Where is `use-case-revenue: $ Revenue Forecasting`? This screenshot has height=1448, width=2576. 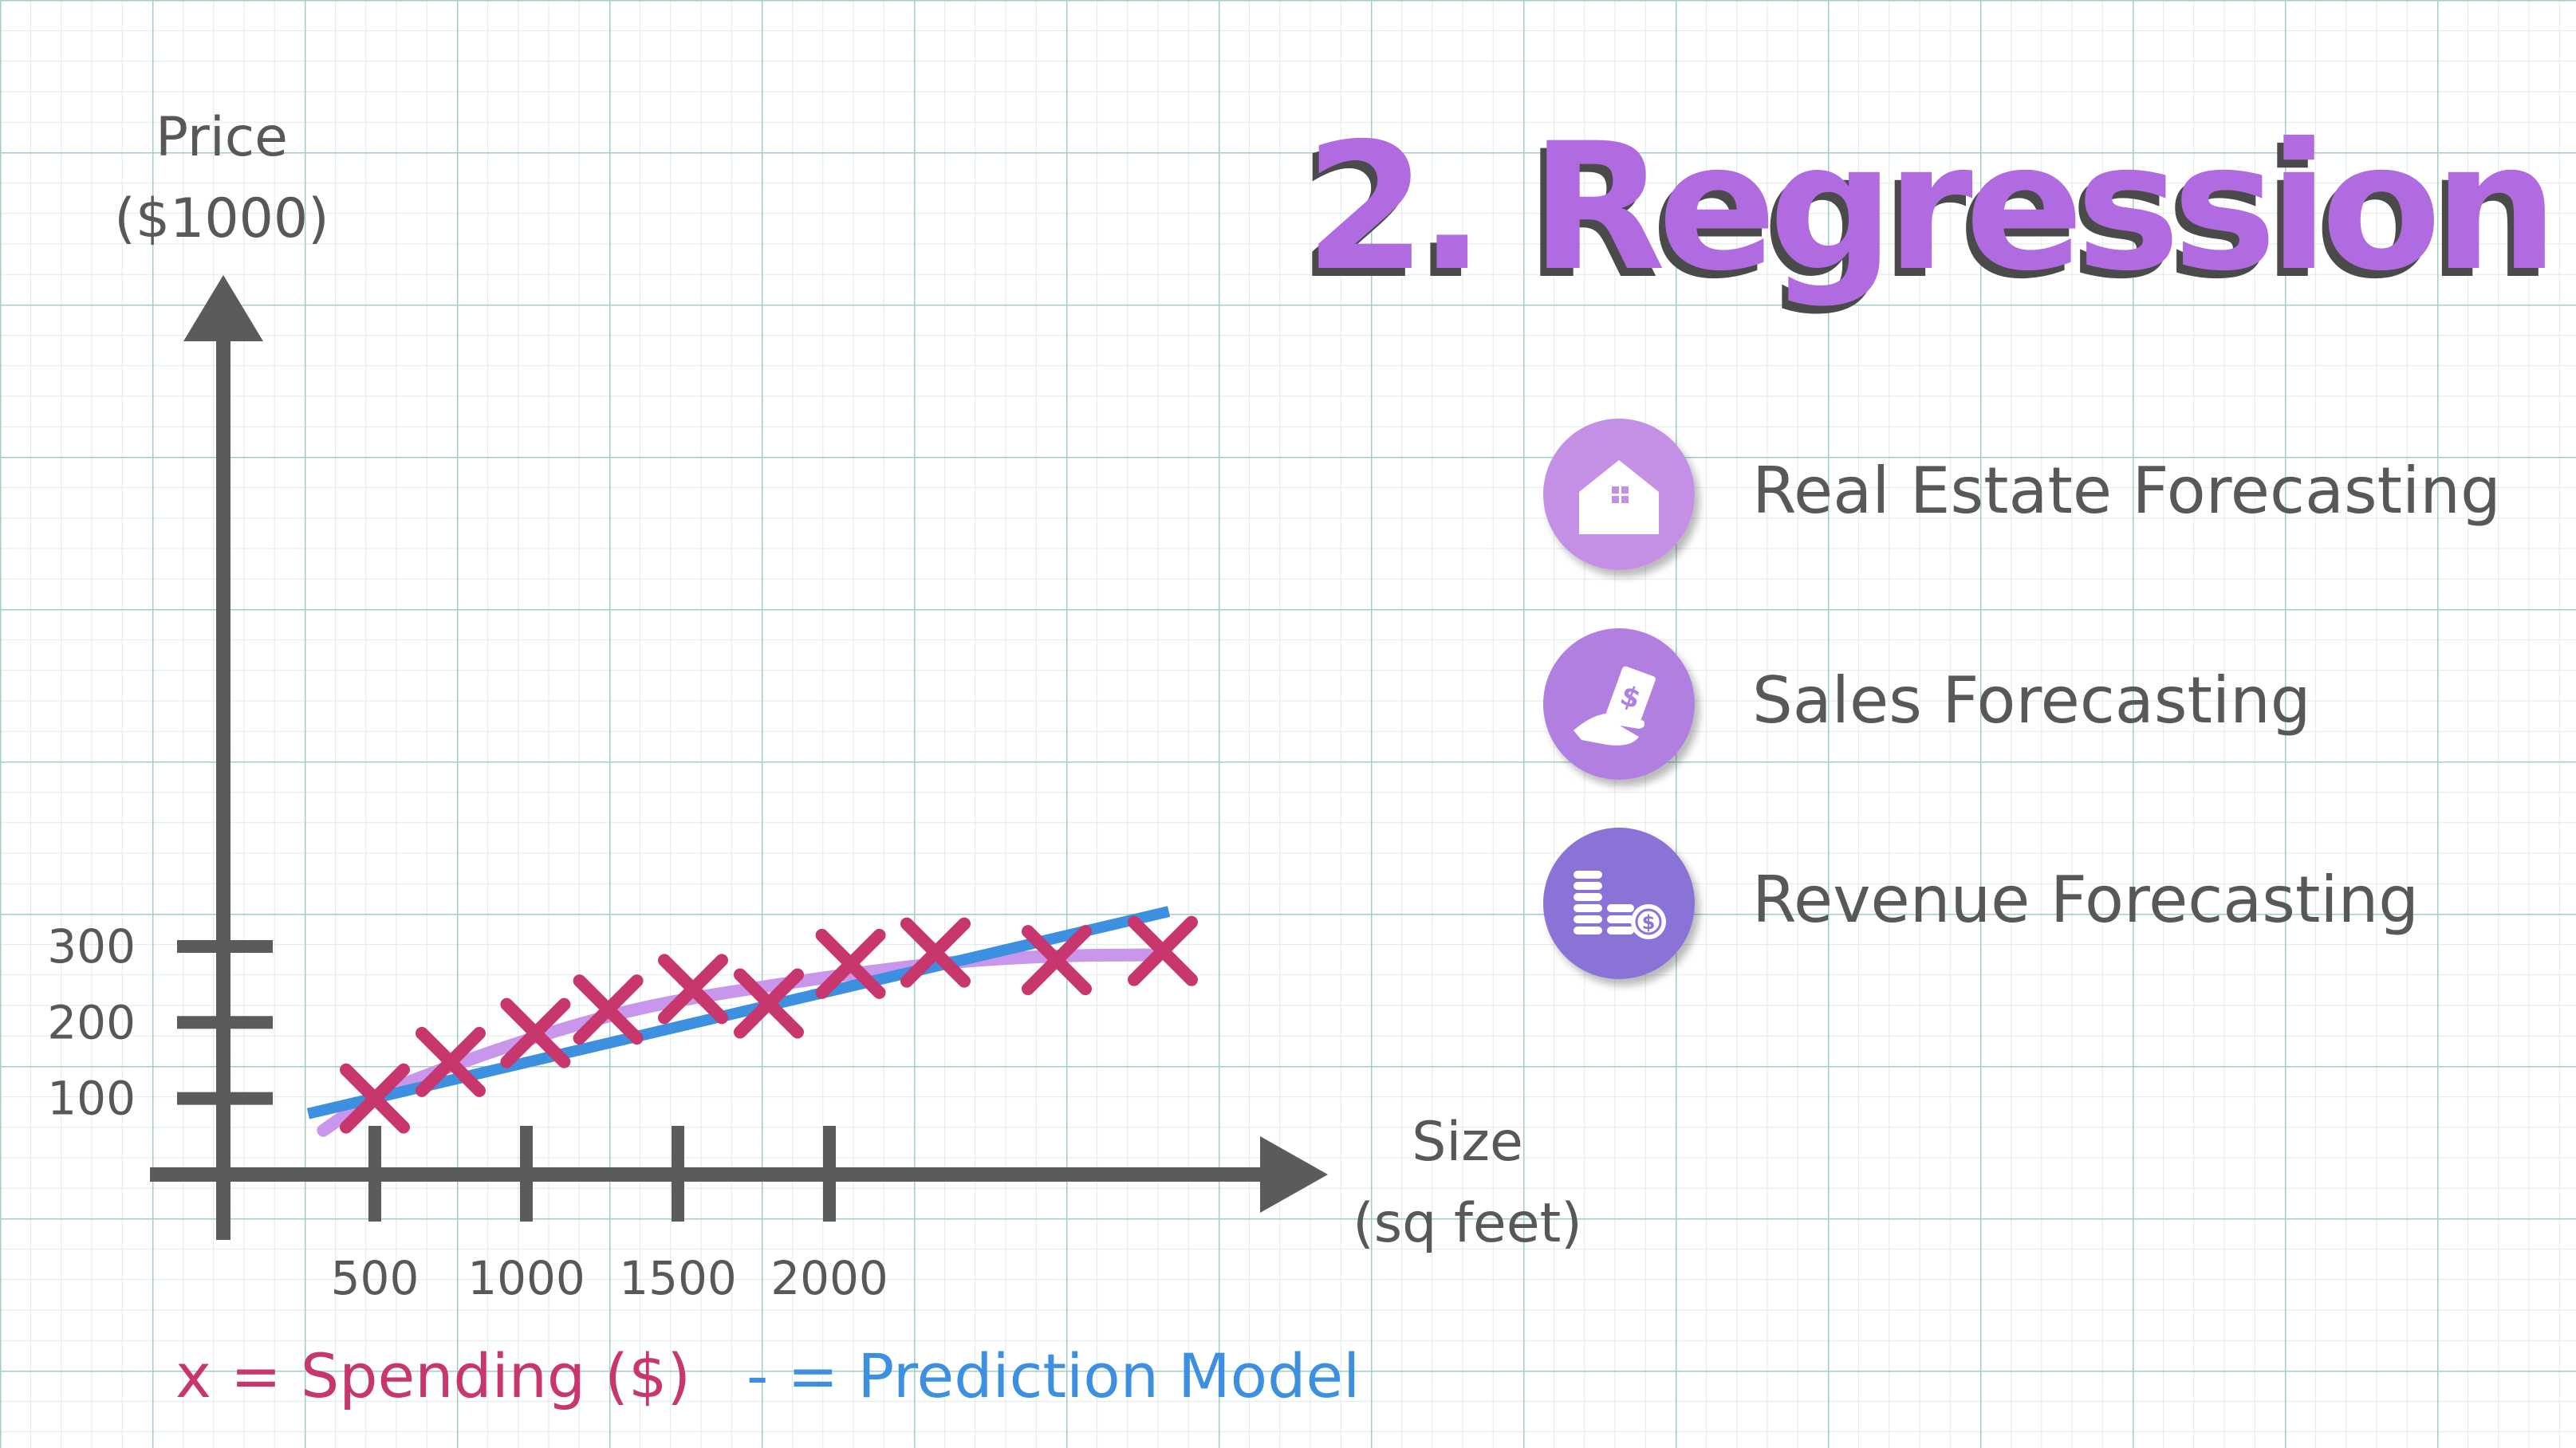 use-case-revenue: $ Revenue Forecasting is located at coordinates (2049, 907).